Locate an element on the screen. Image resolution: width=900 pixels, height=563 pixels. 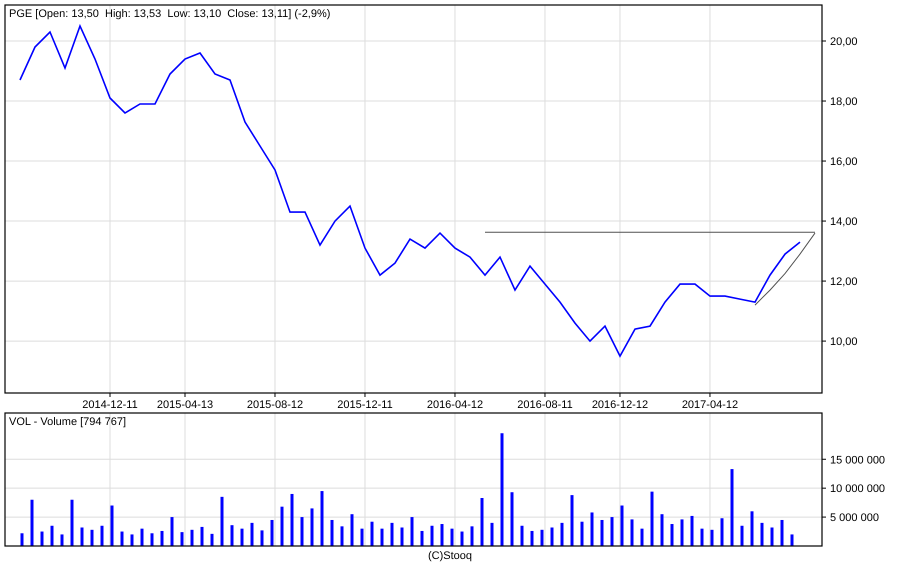
axis-label: 15 000 000 is located at coordinates (858, 460).